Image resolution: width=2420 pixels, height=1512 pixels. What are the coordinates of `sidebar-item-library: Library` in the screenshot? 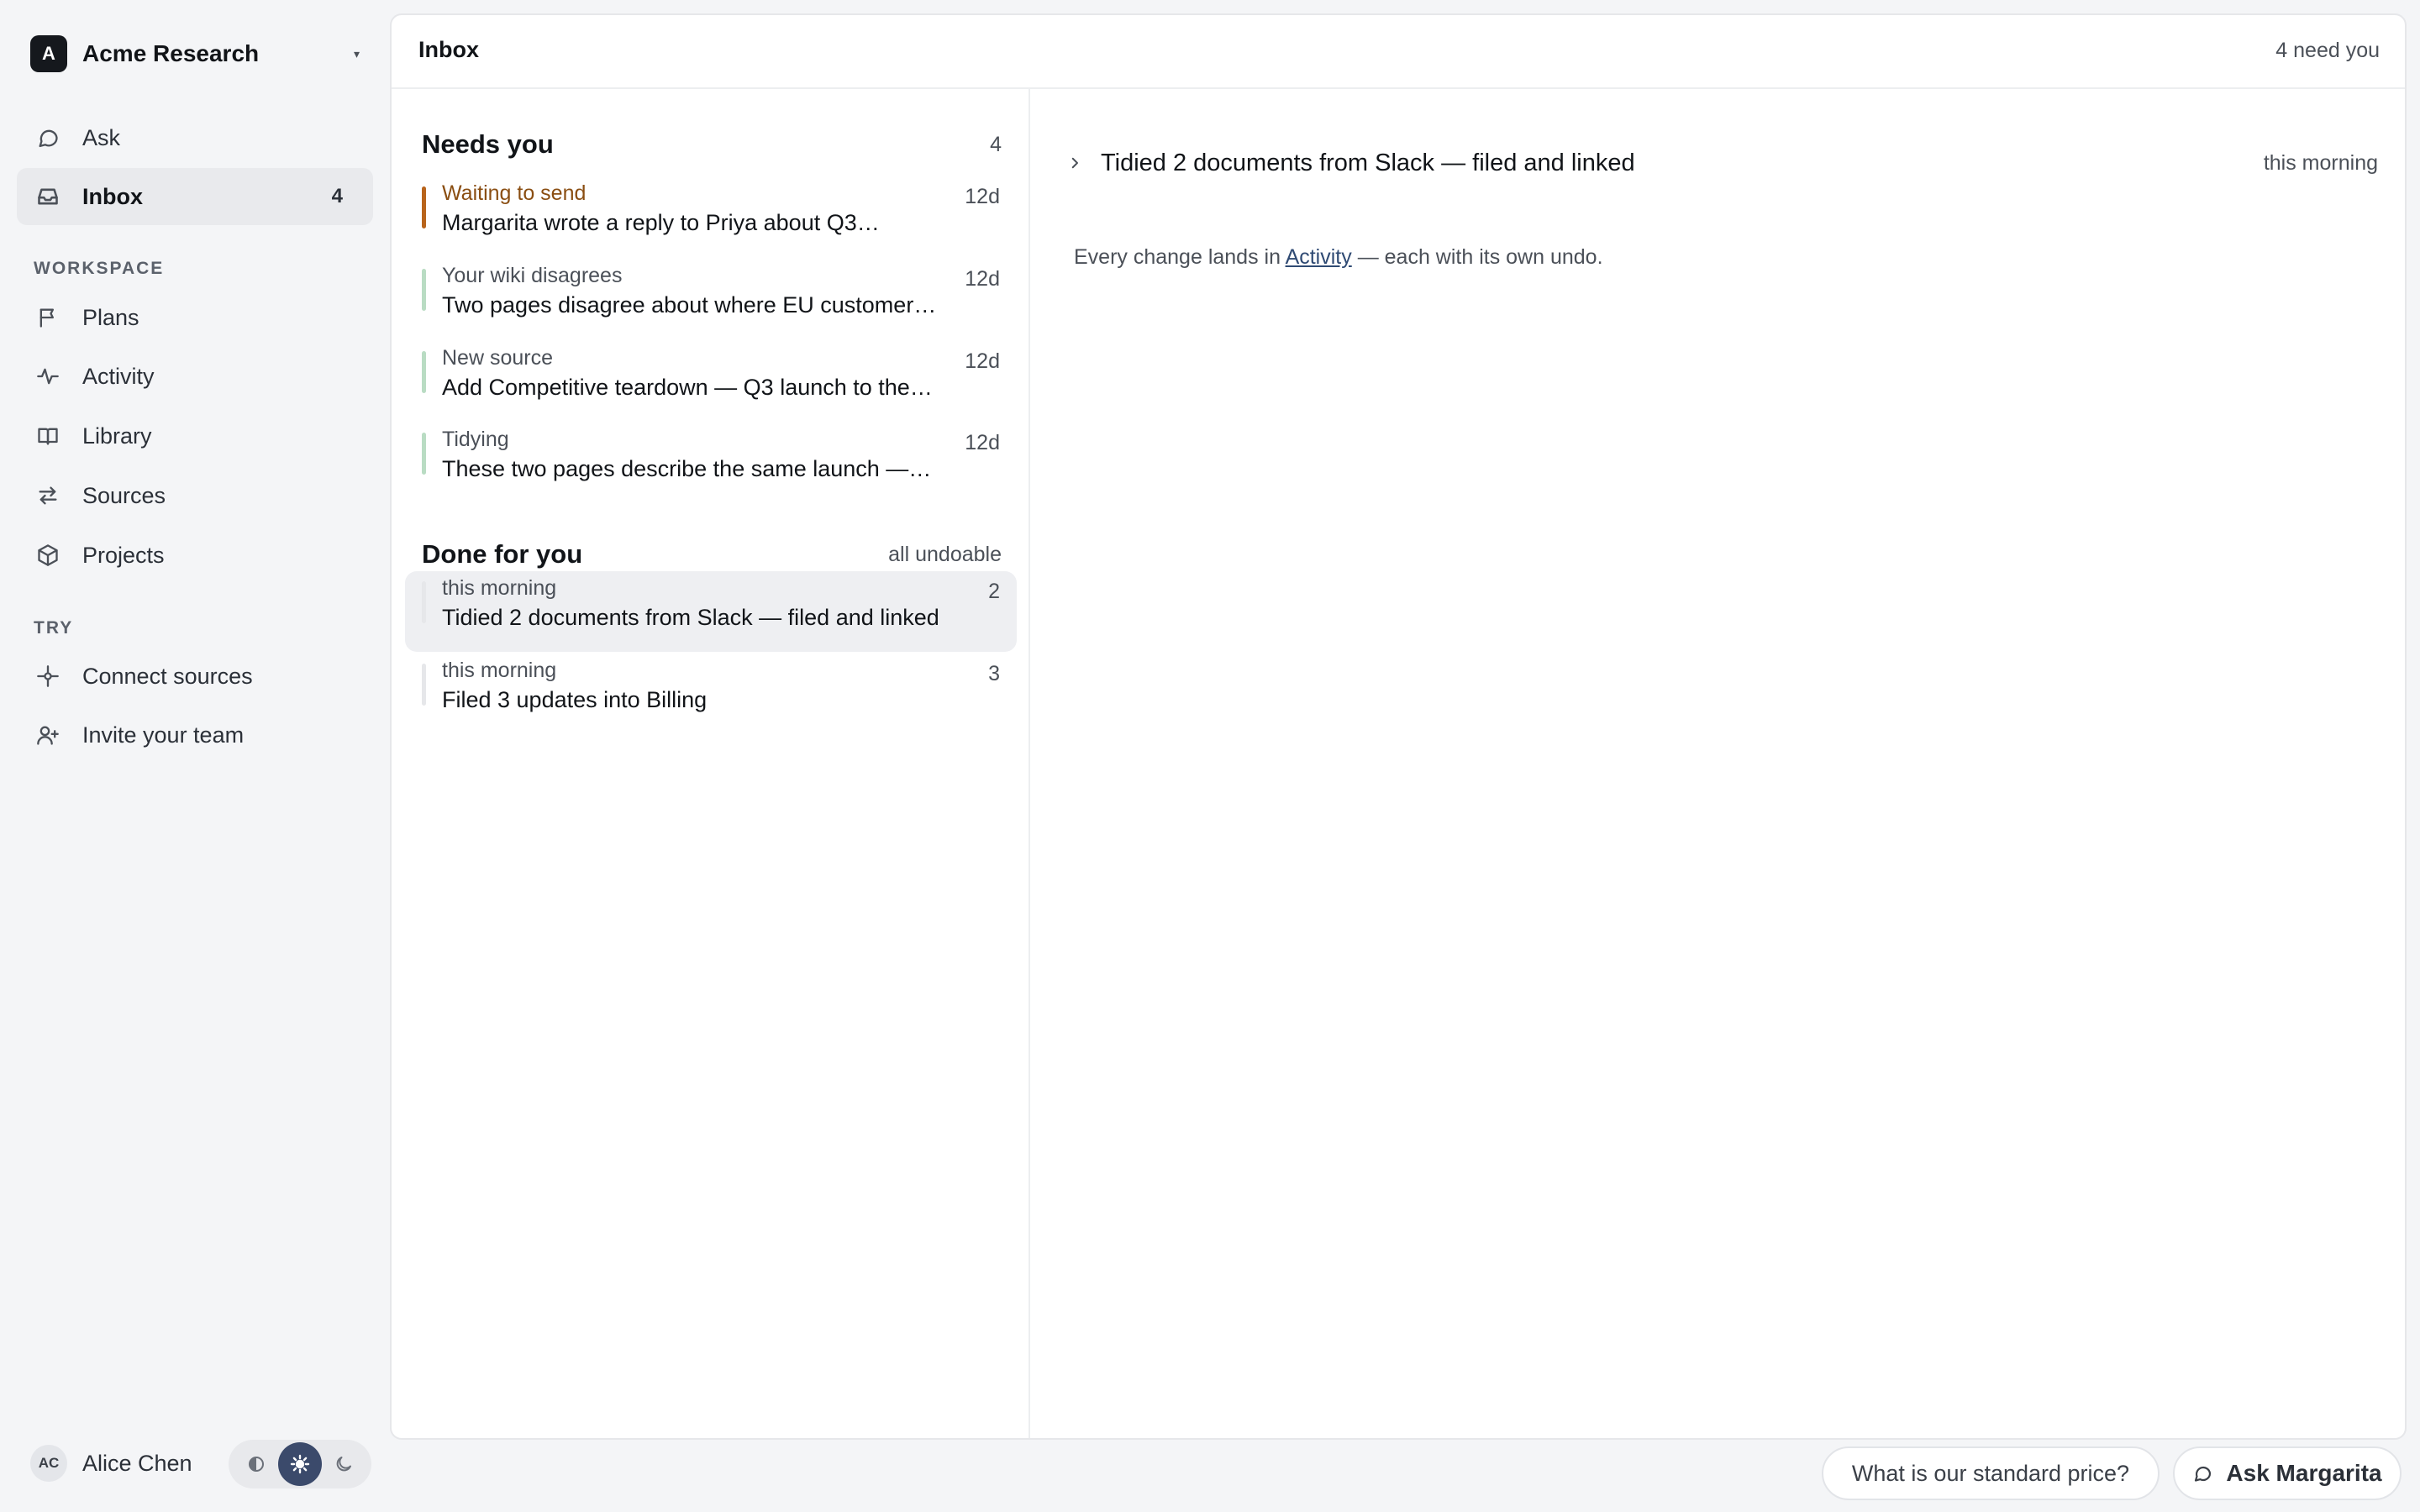 It's located at (195, 436).